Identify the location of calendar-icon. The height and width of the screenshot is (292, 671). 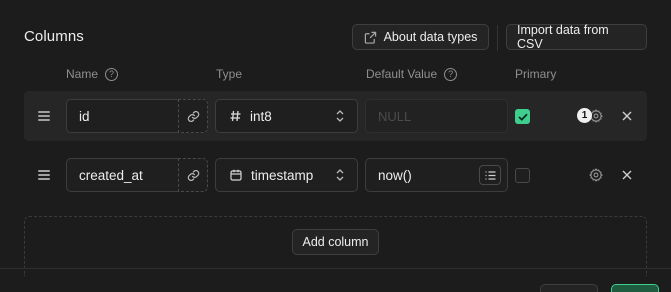
(236, 175).